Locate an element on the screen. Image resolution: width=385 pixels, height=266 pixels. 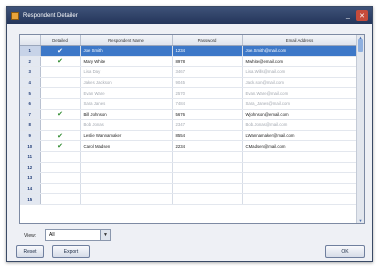
chevron-down-icon: ▼ is located at coordinates (105, 235).